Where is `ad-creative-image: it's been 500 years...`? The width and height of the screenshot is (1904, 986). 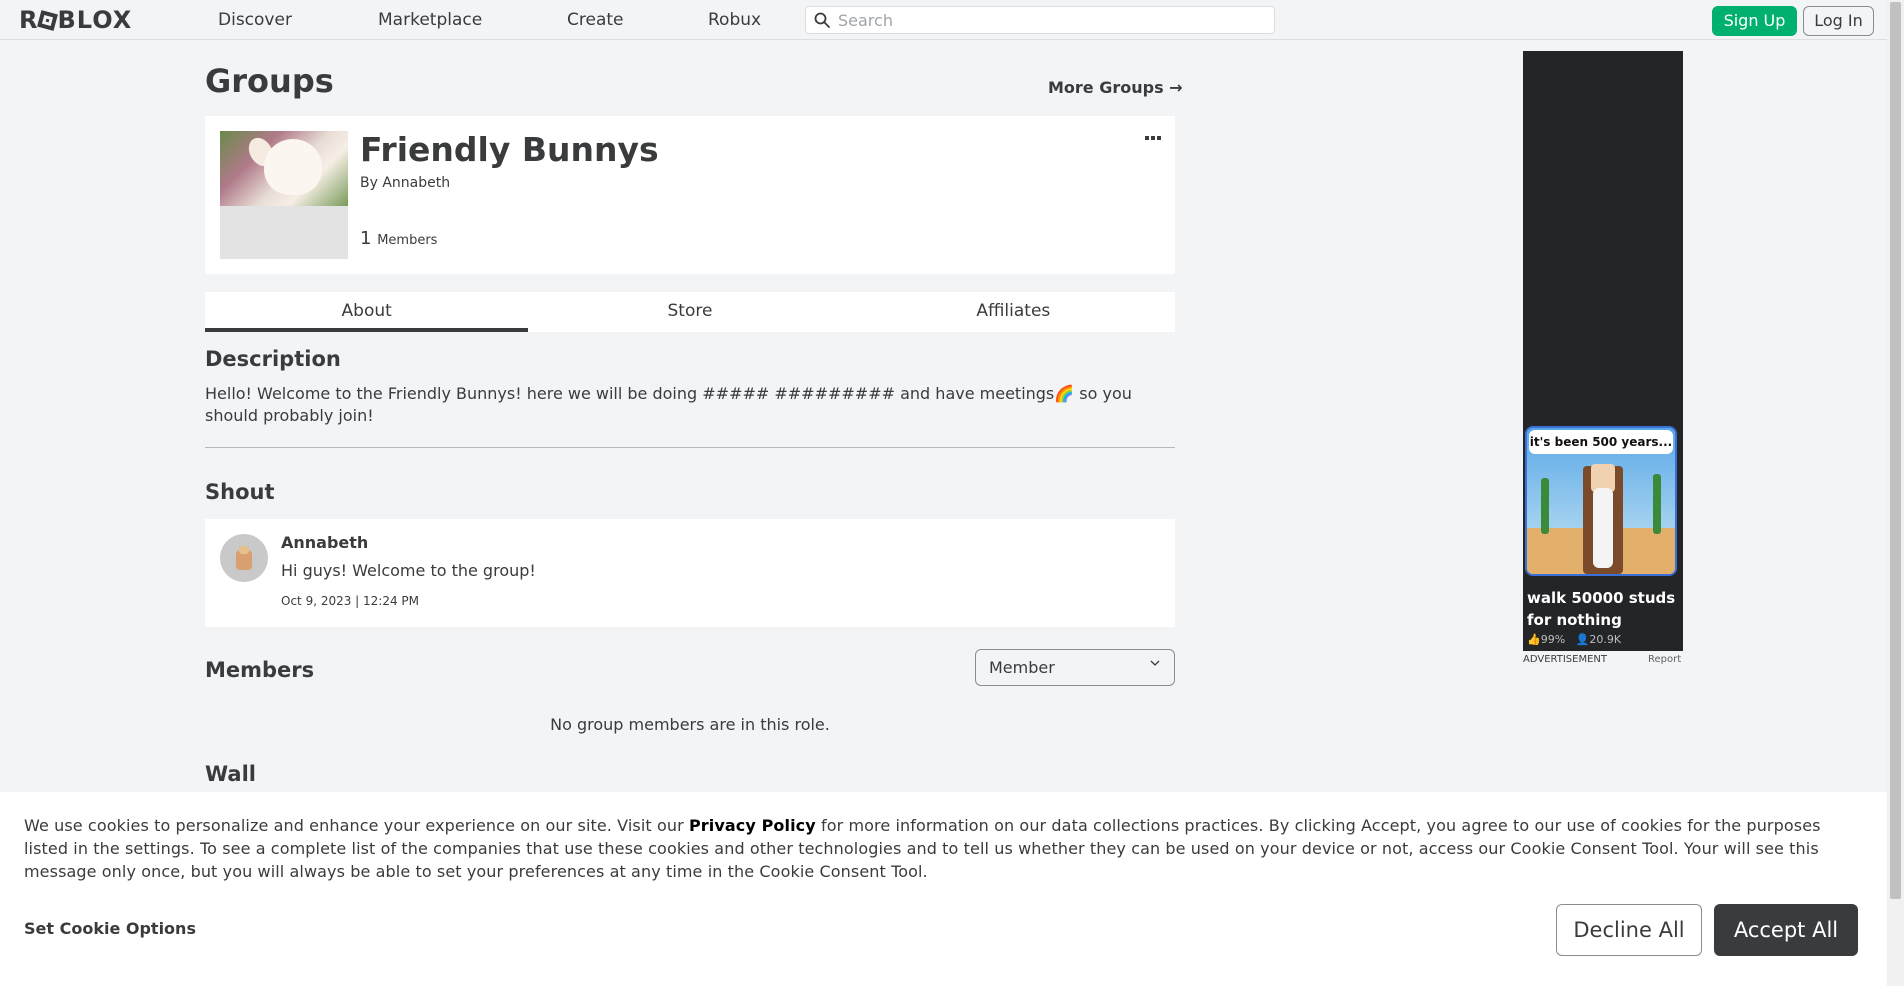 ad-creative-image: it's been 500 years... is located at coordinates (1601, 501).